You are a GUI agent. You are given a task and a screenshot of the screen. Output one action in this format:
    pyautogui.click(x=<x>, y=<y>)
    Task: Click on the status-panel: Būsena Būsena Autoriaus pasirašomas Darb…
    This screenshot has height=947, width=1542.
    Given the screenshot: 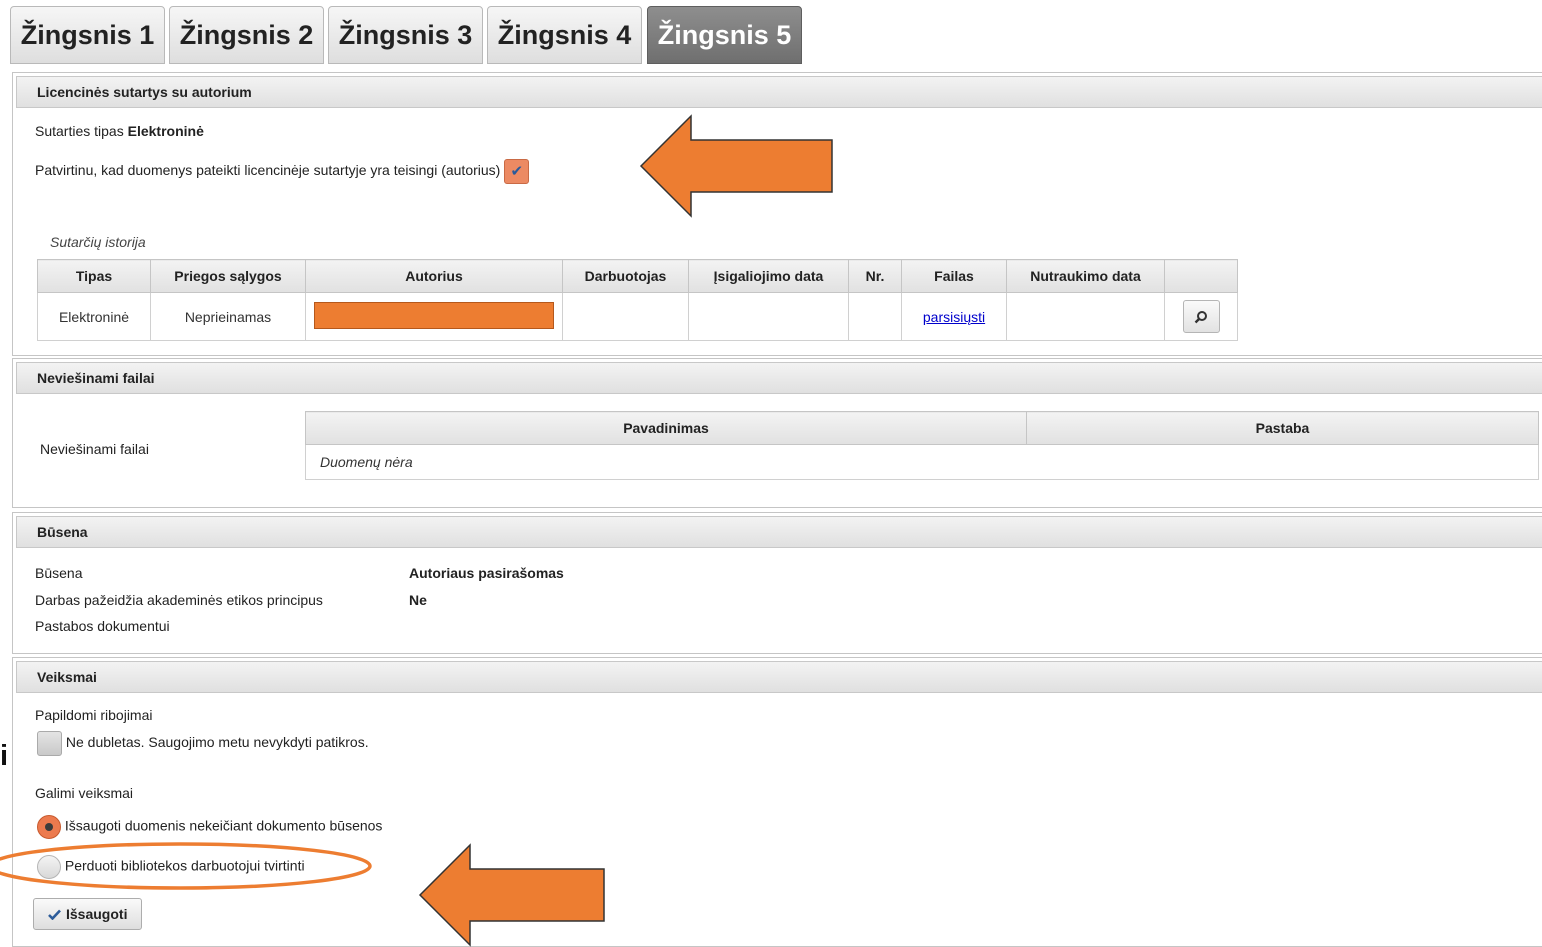 What is the action you would take?
    pyautogui.click(x=777, y=583)
    